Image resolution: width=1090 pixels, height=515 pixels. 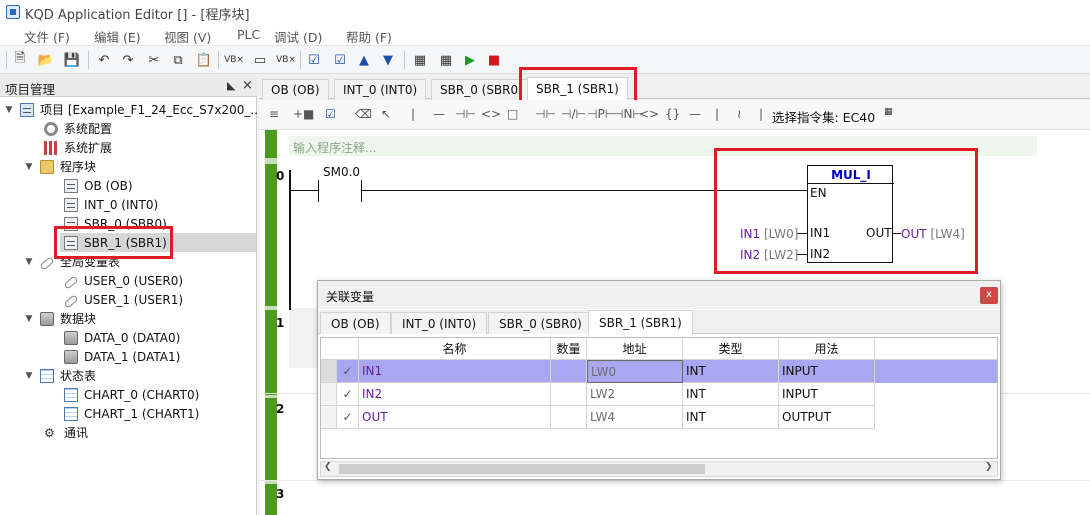 I want to click on cell-name: IN1, so click(x=455, y=371).